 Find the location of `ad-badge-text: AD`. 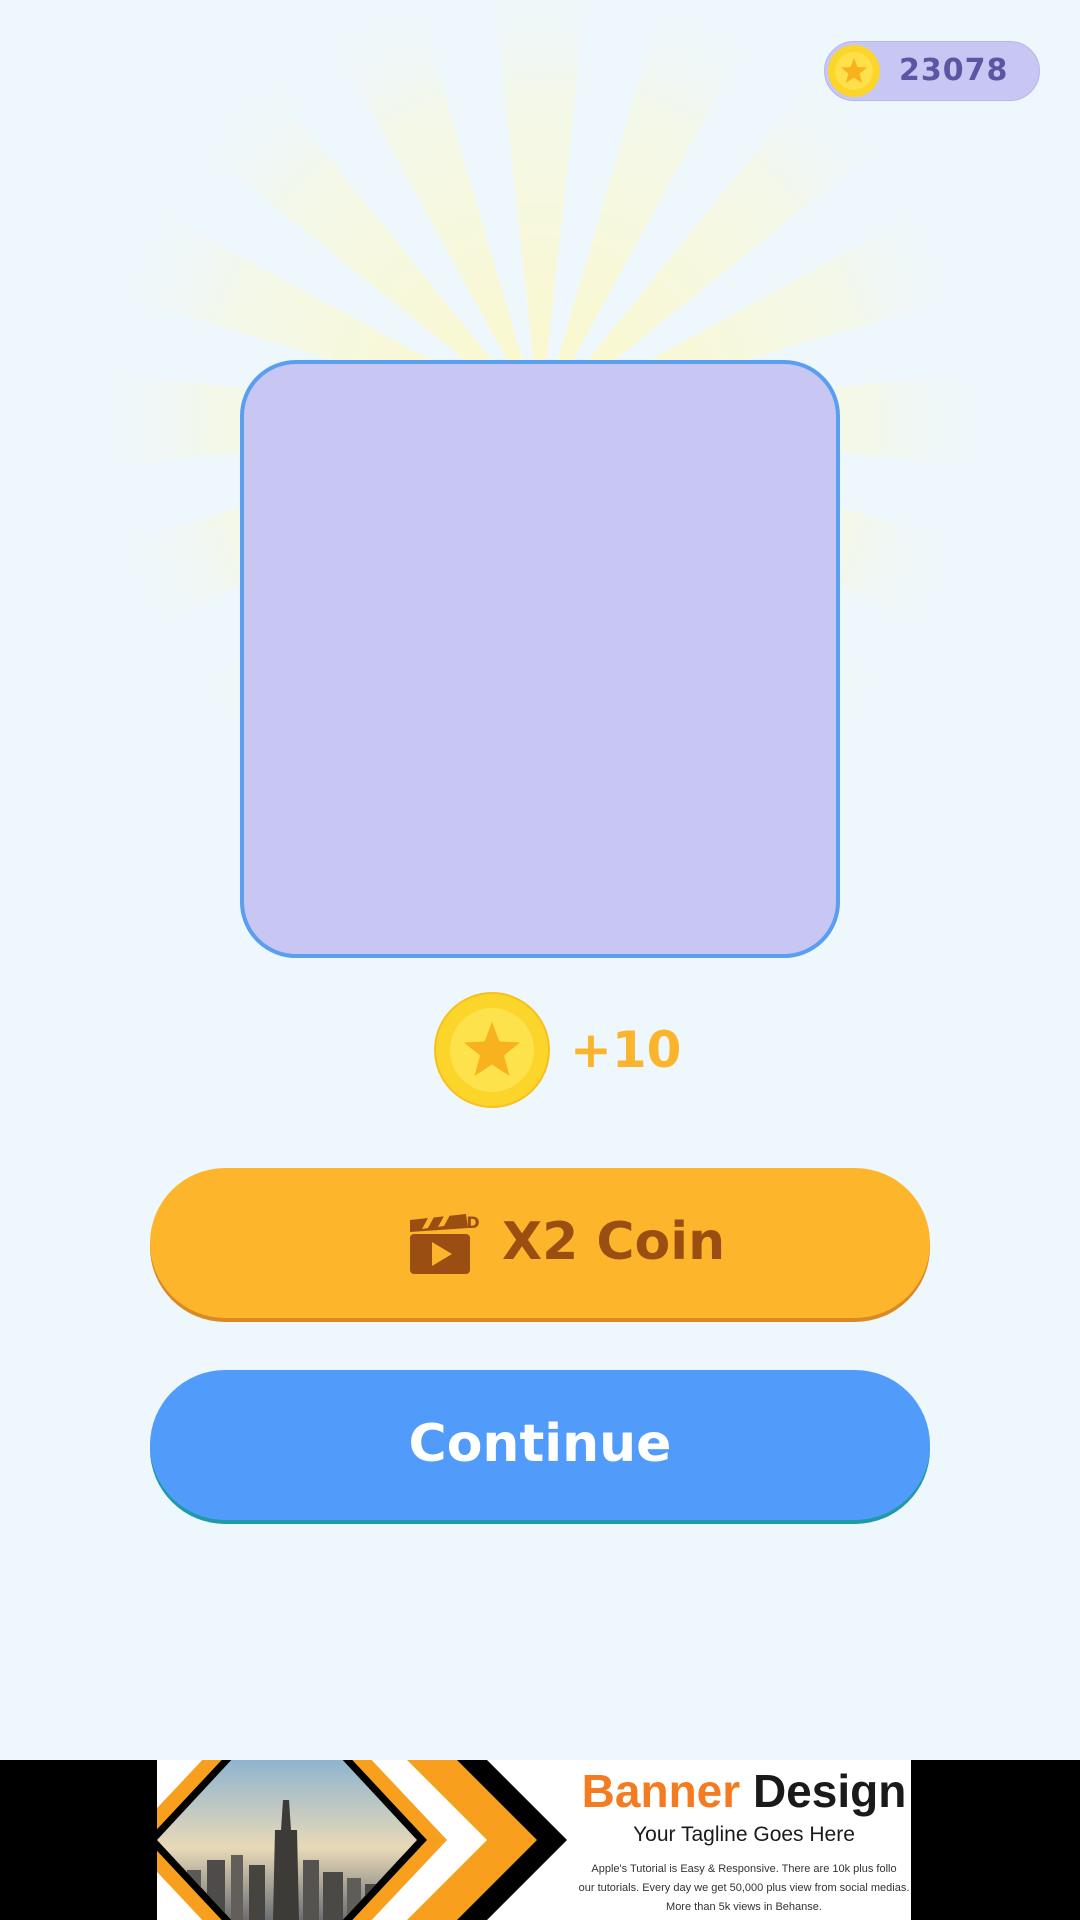

ad-badge-text: AD is located at coordinates (467, 1223).